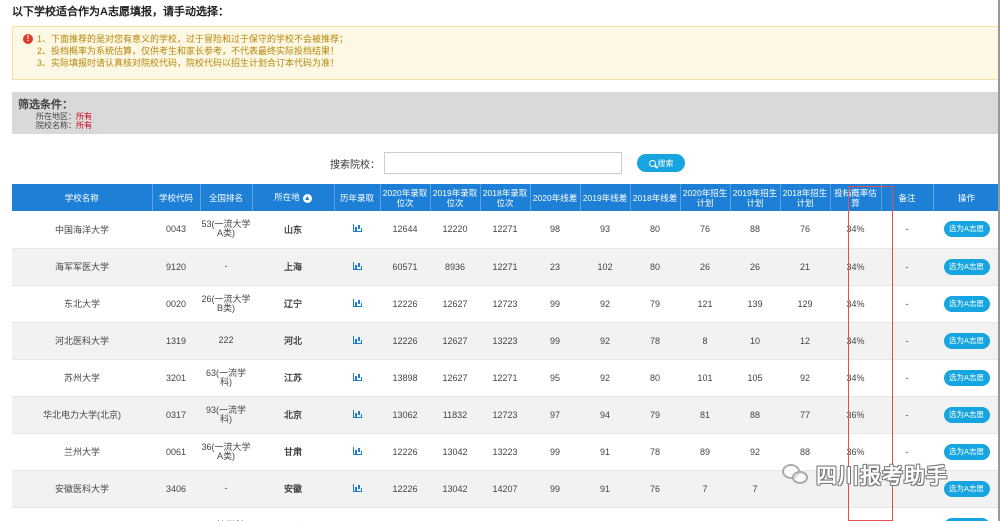 This screenshot has width=1000, height=521. Describe the element at coordinates (176, 514) in the screenshot. I see `cell-code: 0087` at that location.